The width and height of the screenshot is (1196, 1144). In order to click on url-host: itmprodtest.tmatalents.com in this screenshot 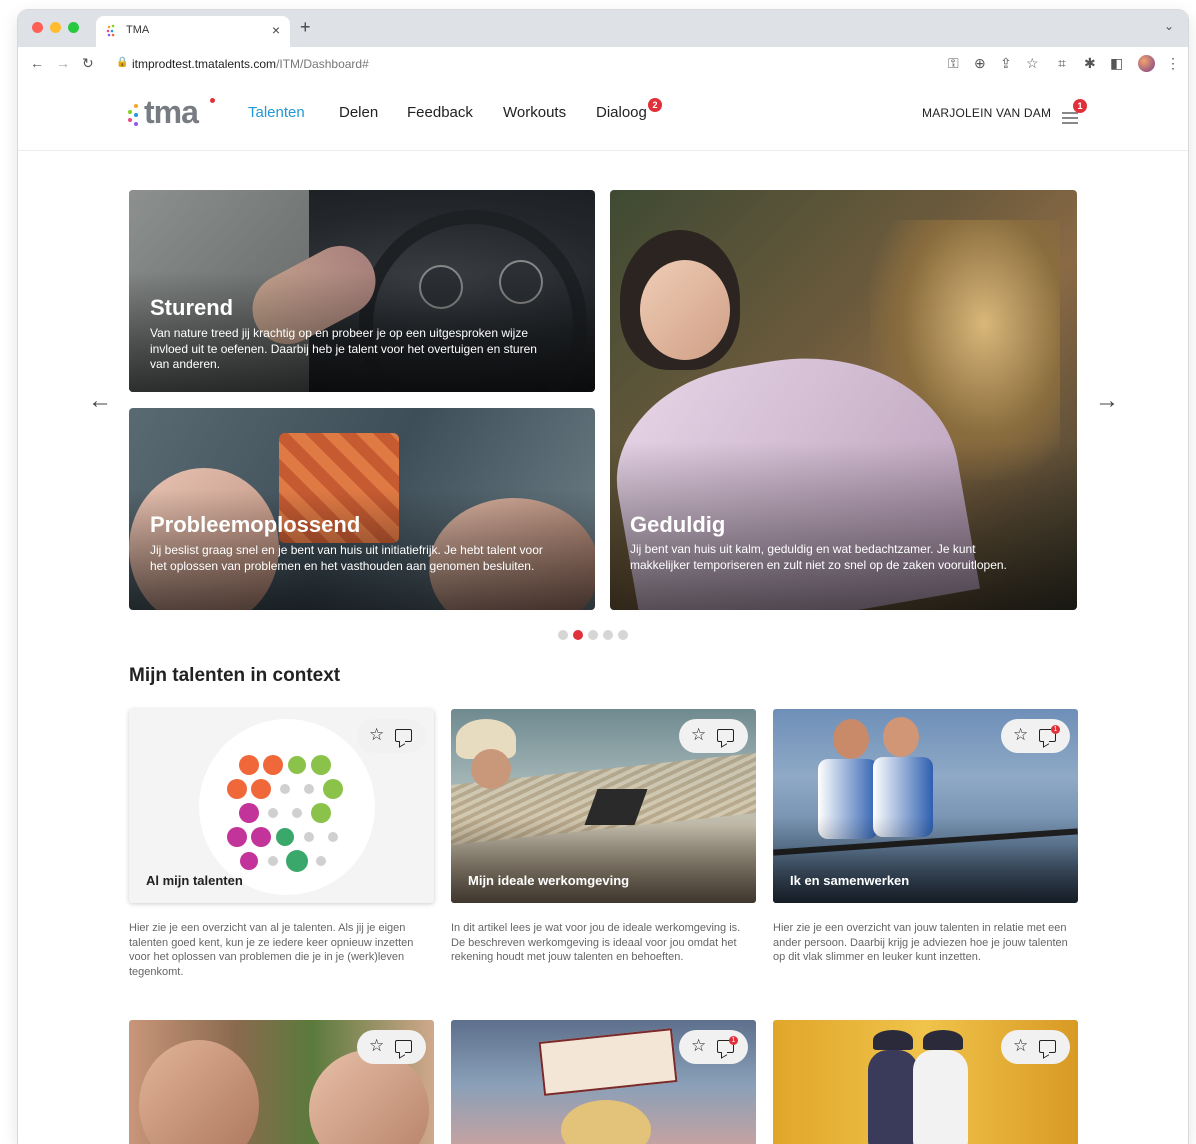, I will do `click(204, 64)`.